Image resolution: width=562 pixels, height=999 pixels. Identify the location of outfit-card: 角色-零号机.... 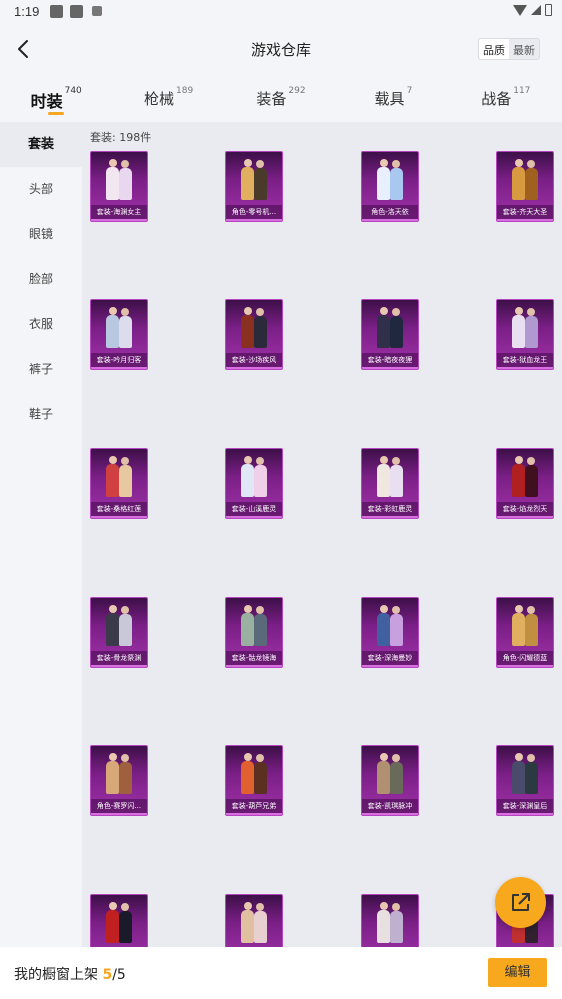
(254, 186).